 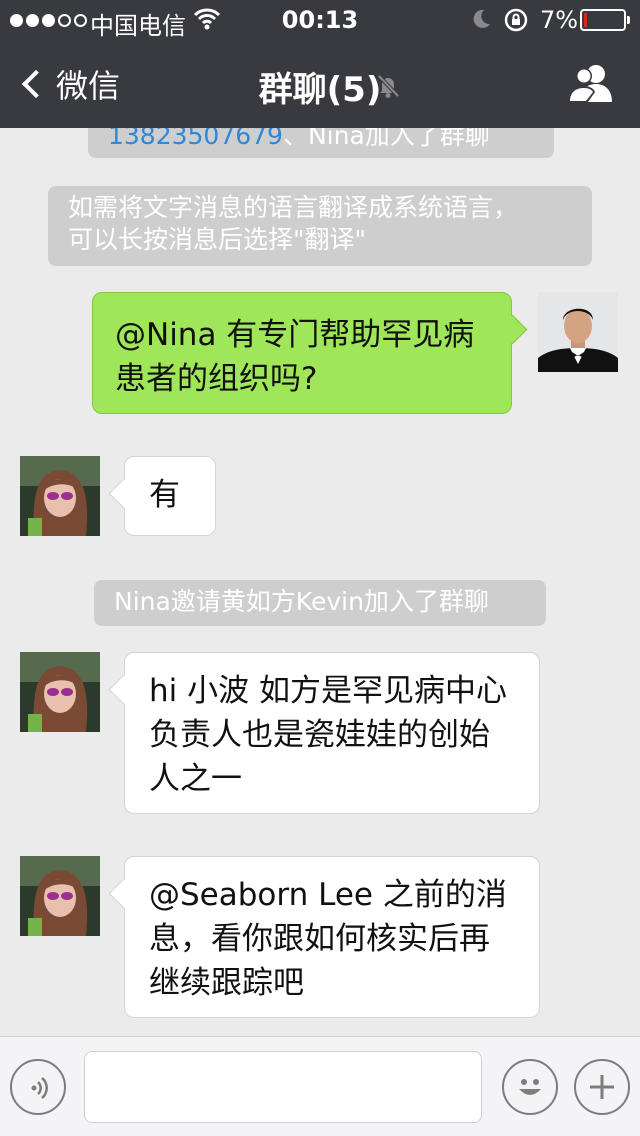 I want to click on system-message-line: 如需将文字消息的语言翻译成系统语言，, so click(x=293, y=207).